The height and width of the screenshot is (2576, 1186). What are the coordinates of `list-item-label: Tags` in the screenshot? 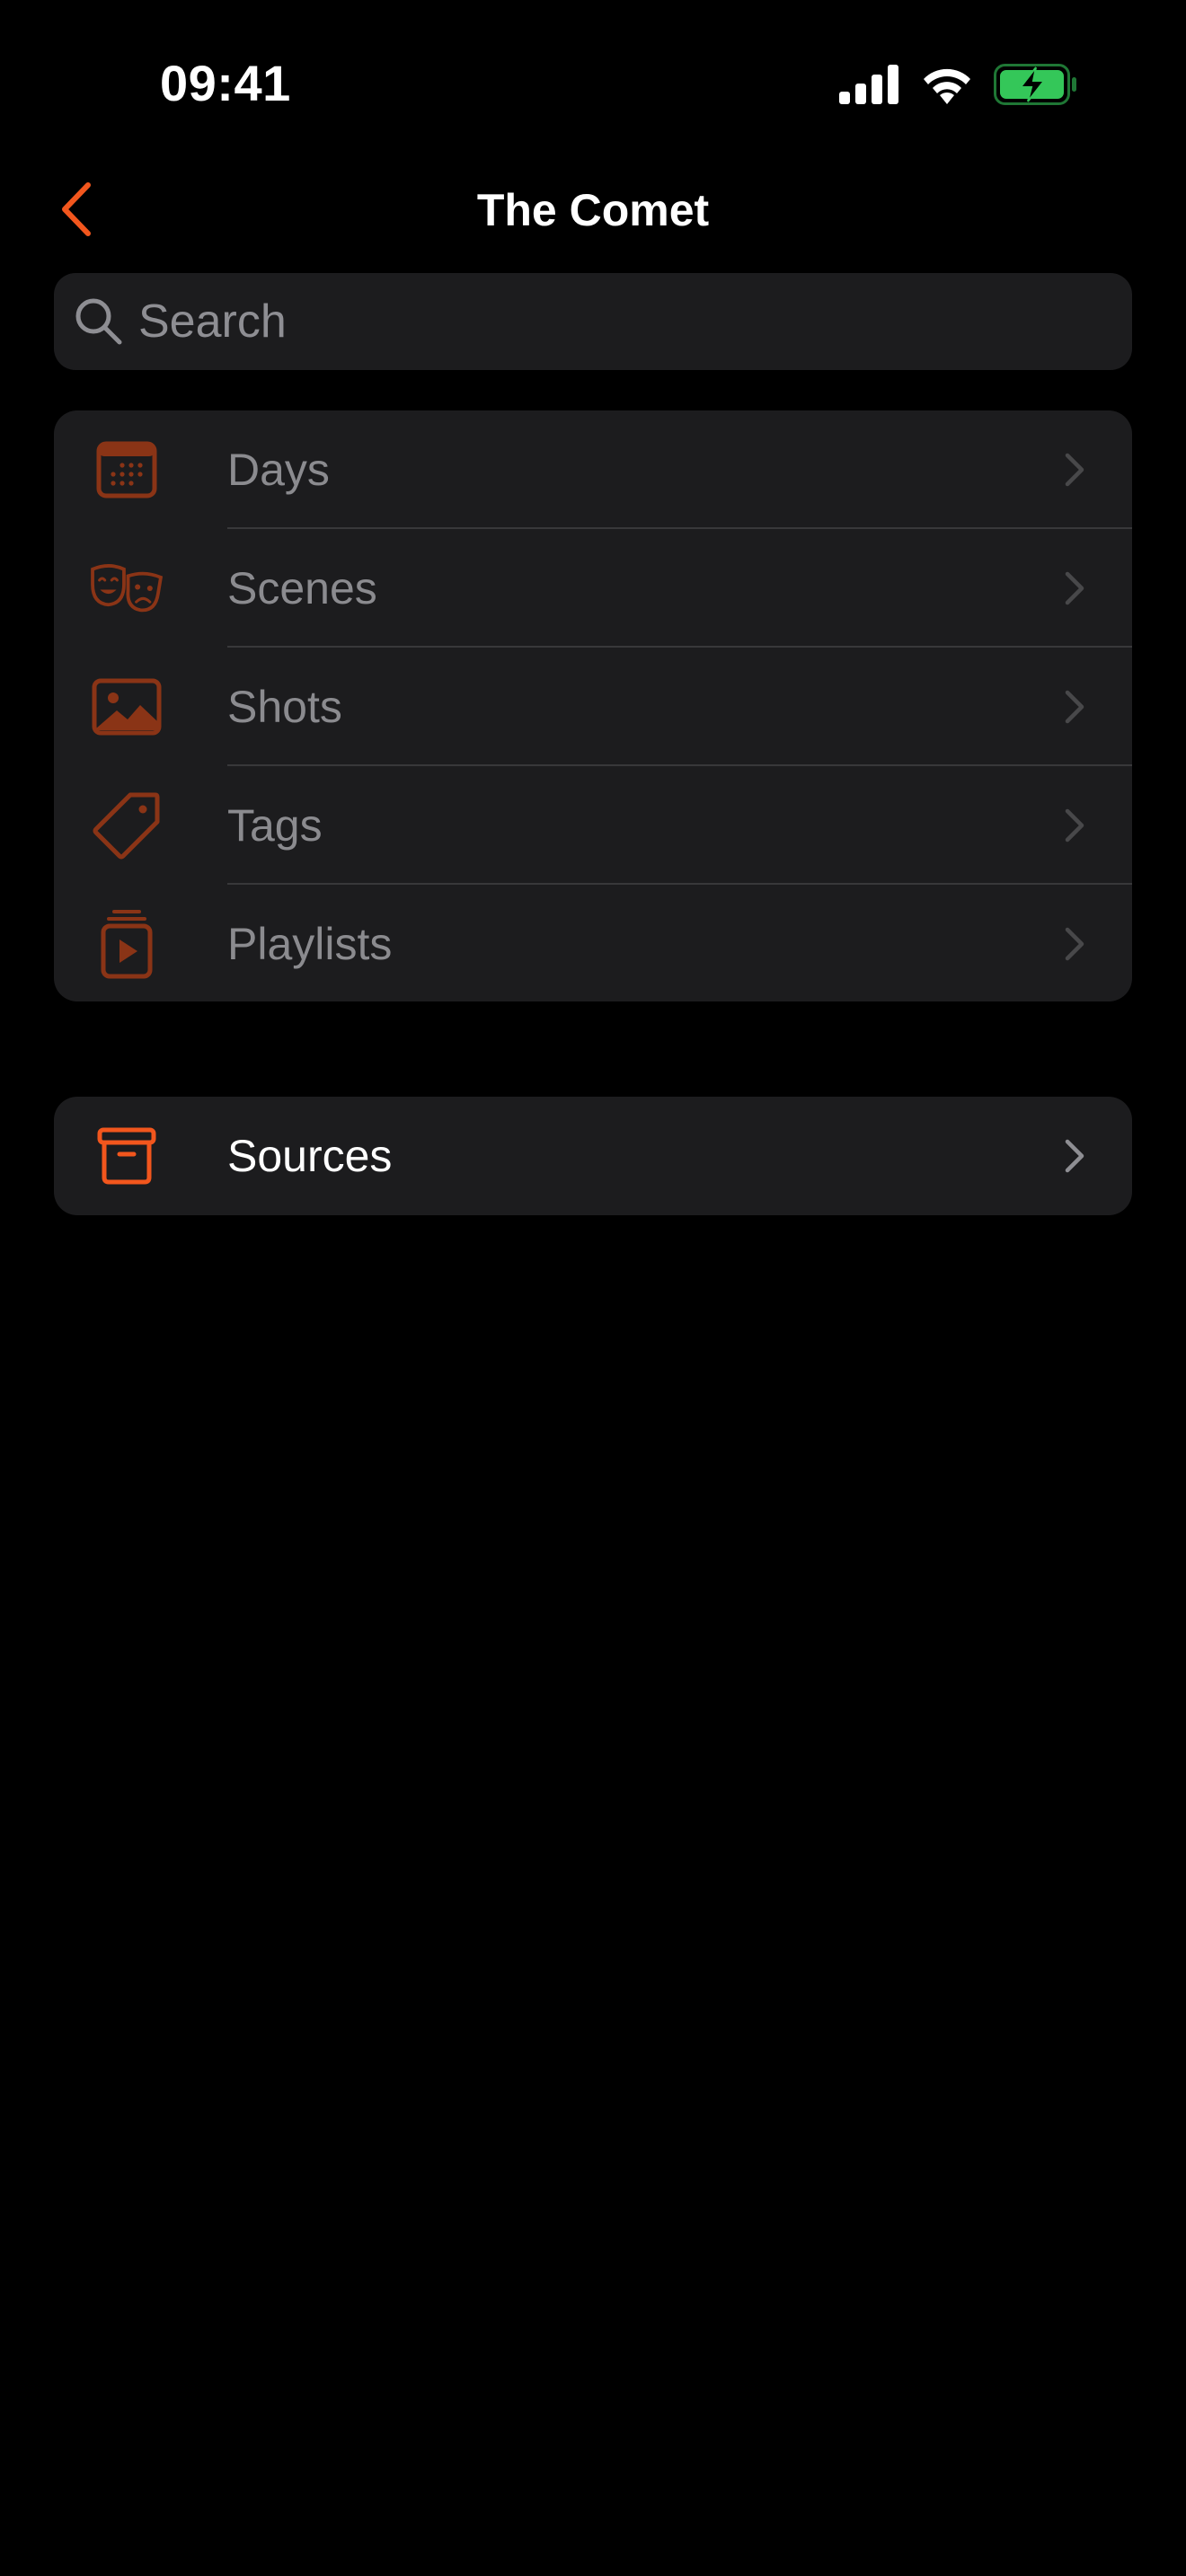 It's located at (275, 825).